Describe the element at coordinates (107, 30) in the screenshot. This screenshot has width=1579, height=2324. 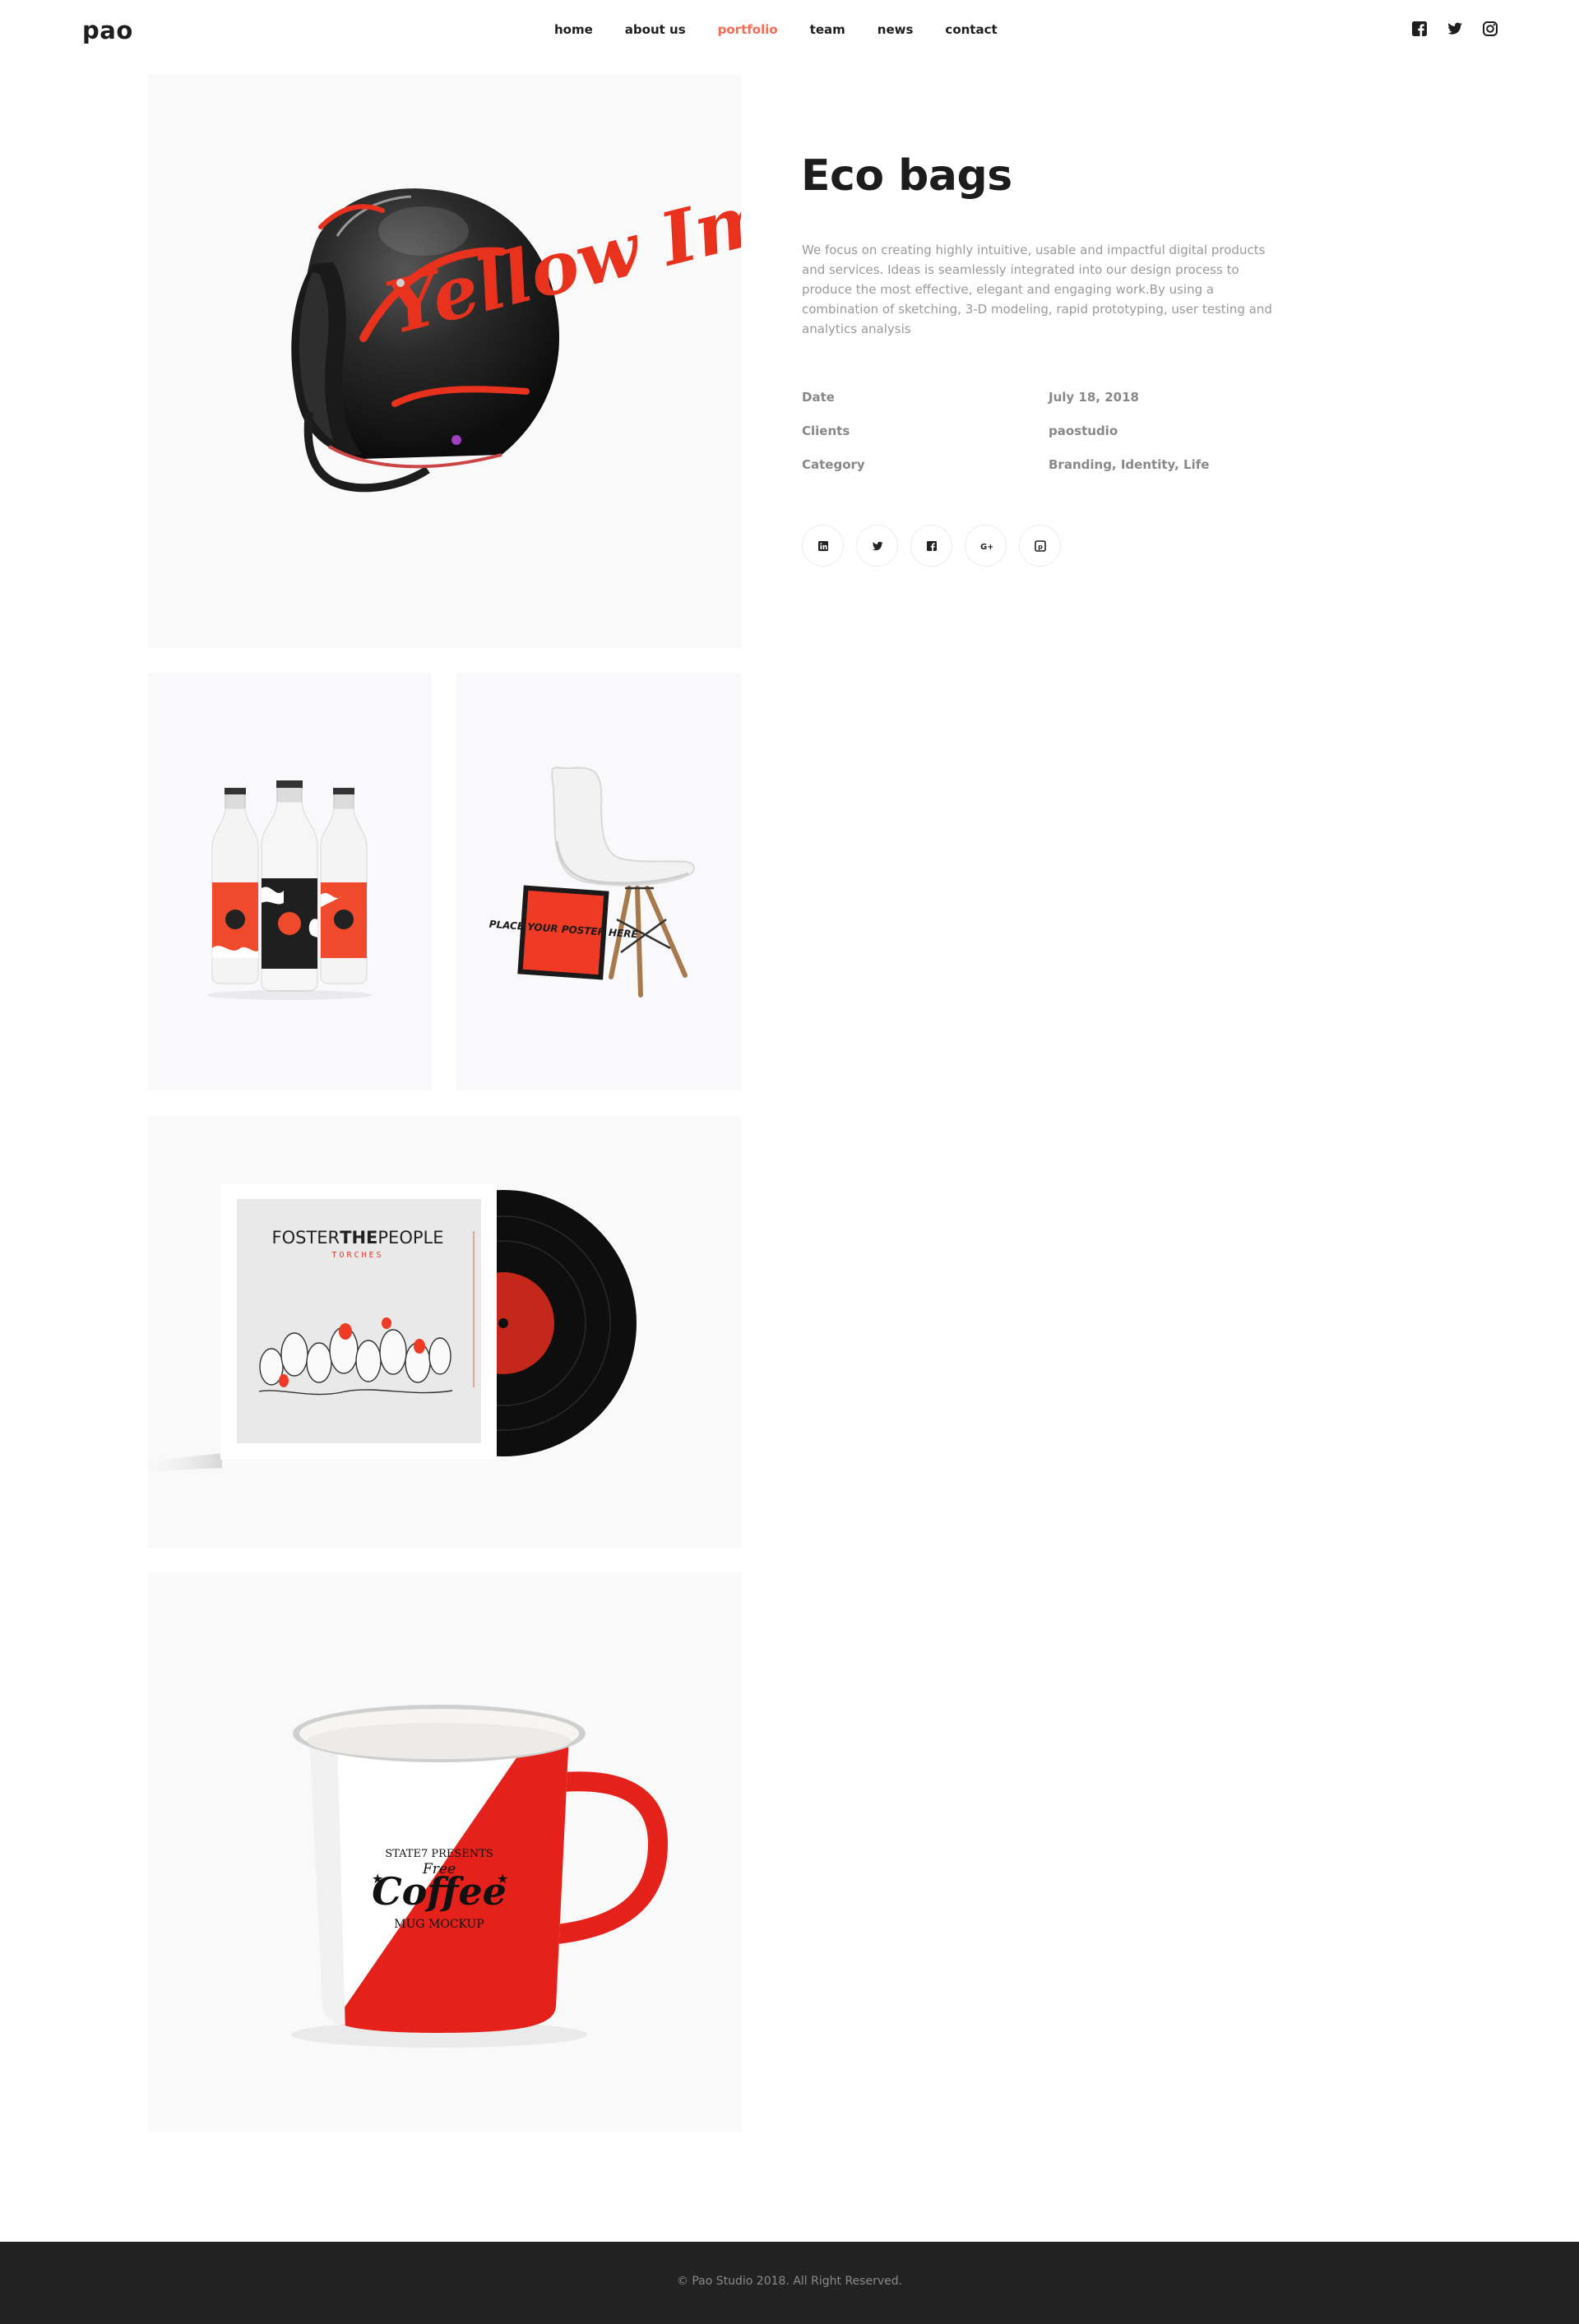
I see `logo: pao` at that location.